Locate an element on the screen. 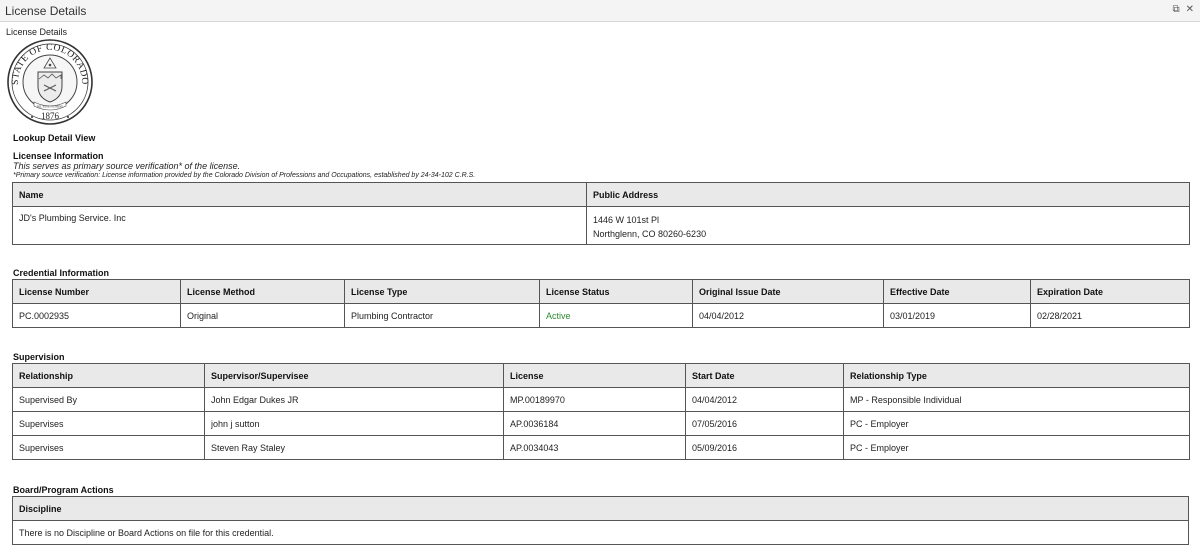 Image resolution: width=1200 pixels, height=554 pixels. license-type-header: License Type is located at coordinates (442, 291).